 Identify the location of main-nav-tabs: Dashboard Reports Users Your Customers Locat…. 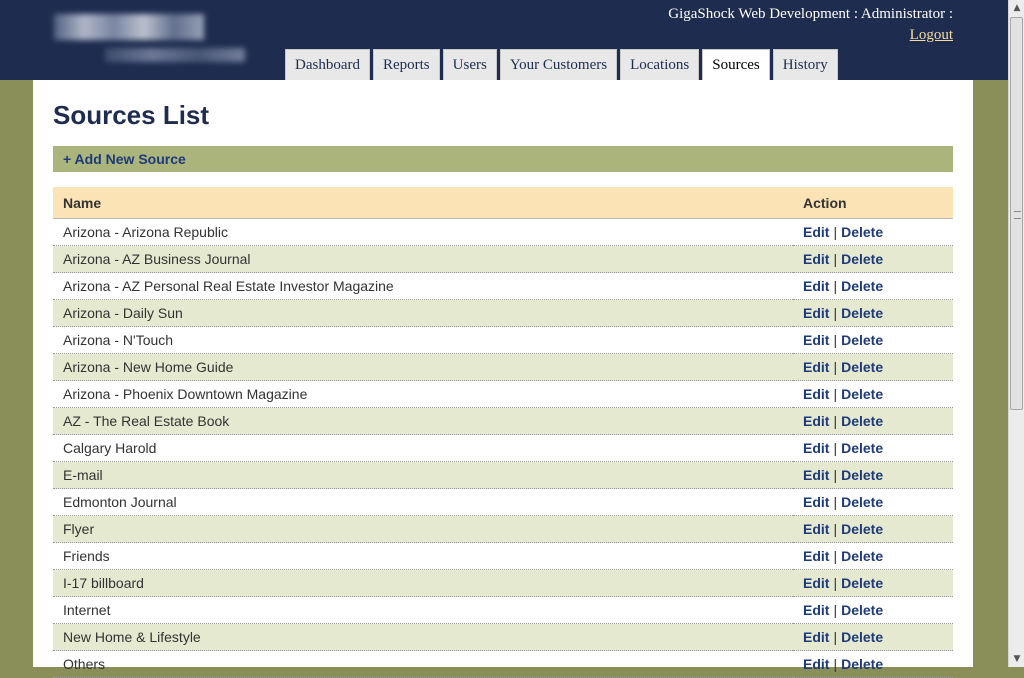
(563, 64).